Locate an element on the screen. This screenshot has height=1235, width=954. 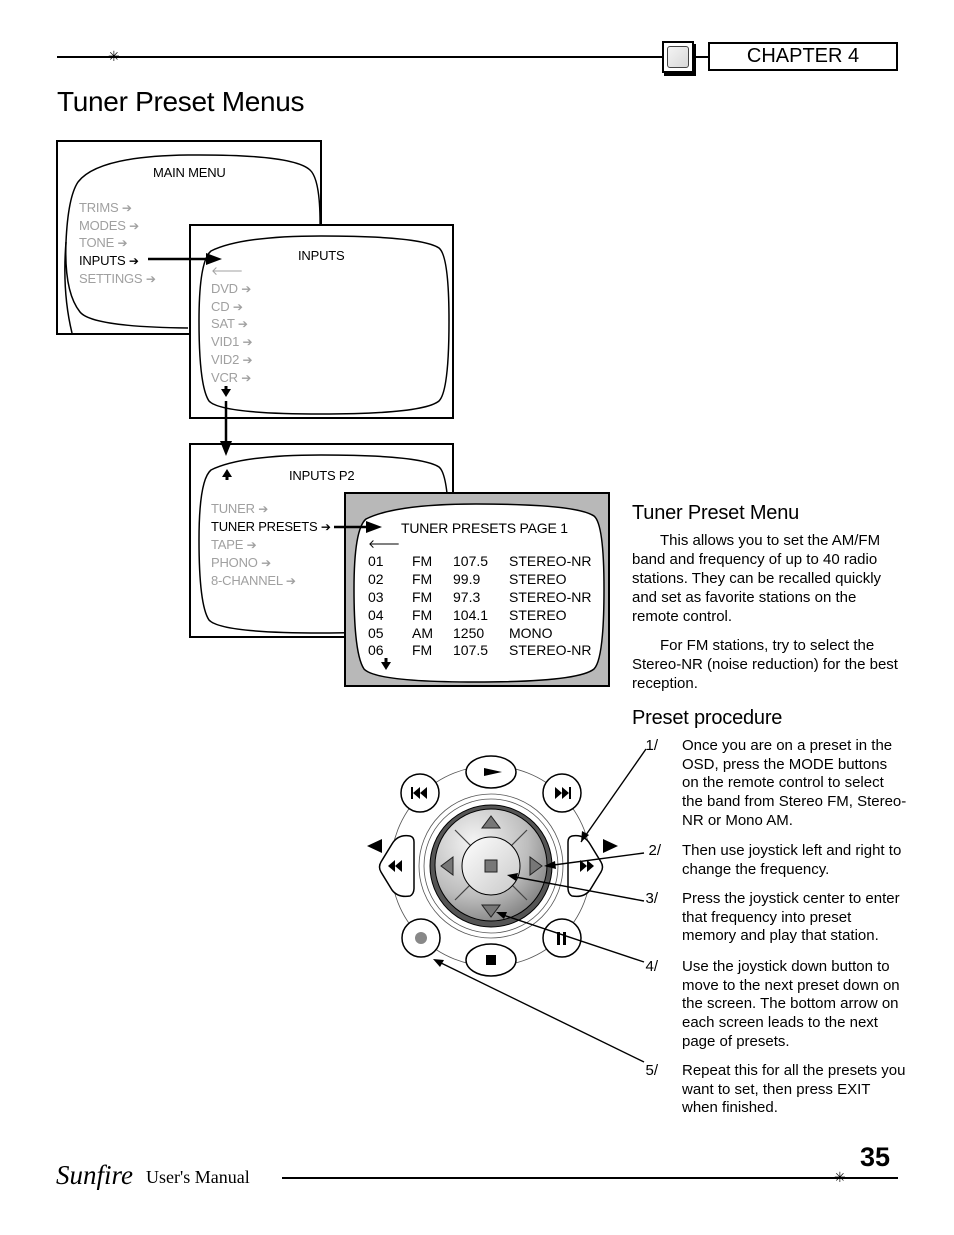
pause-button is located at coordinates (562, 938).